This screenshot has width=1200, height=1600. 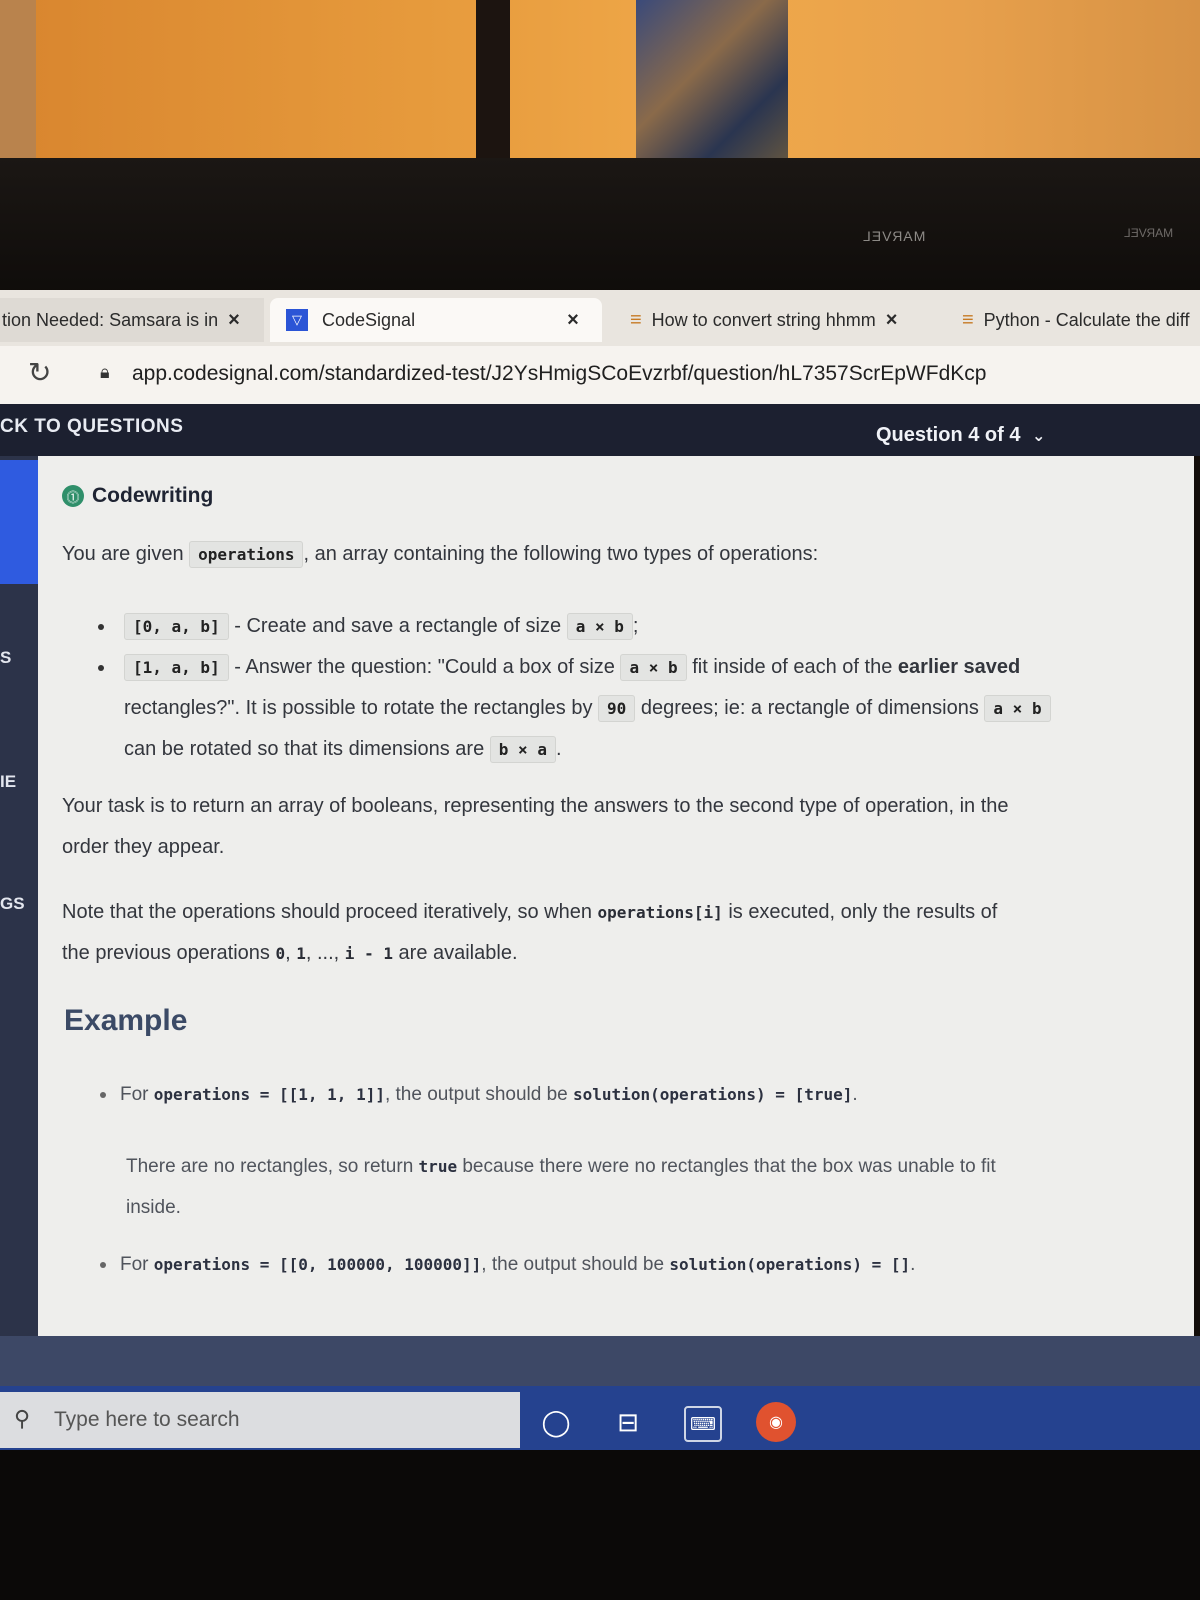 I want to click on inline-code: 0, so click(x=280, y=953).